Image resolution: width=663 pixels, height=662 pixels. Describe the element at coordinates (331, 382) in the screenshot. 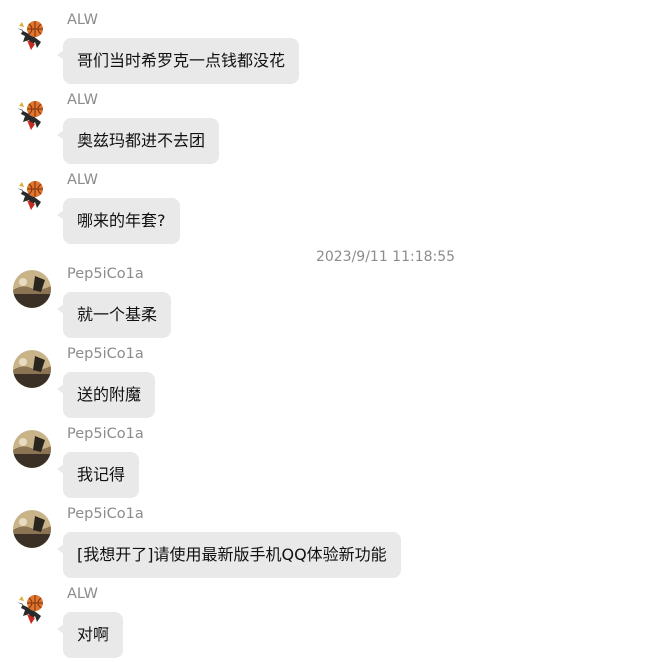

I see `message-item: Pep5iCo1a 送的附魔` at that location.